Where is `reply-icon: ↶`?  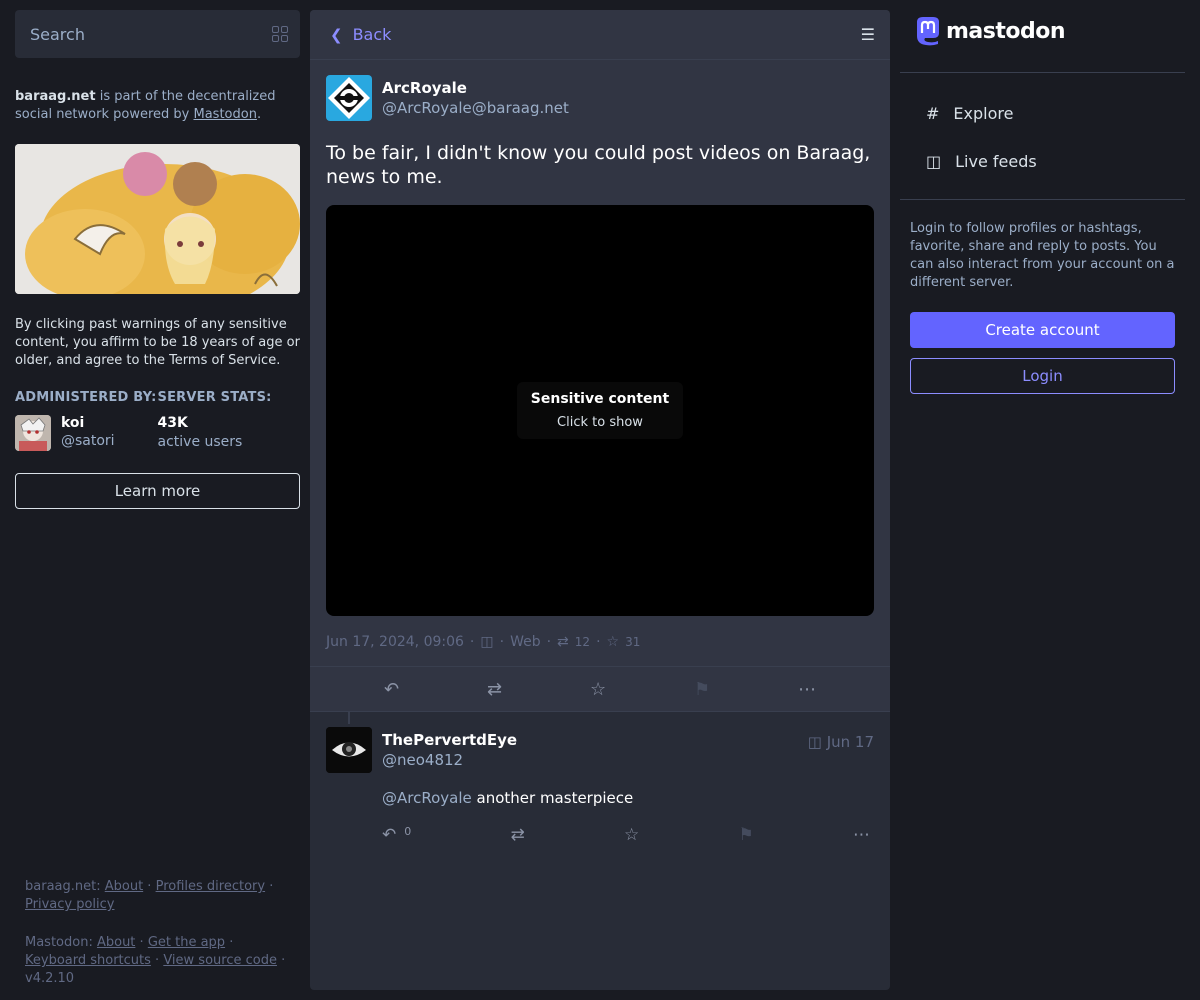 reply-icon: ↶ is located at coordinates (391, 689).